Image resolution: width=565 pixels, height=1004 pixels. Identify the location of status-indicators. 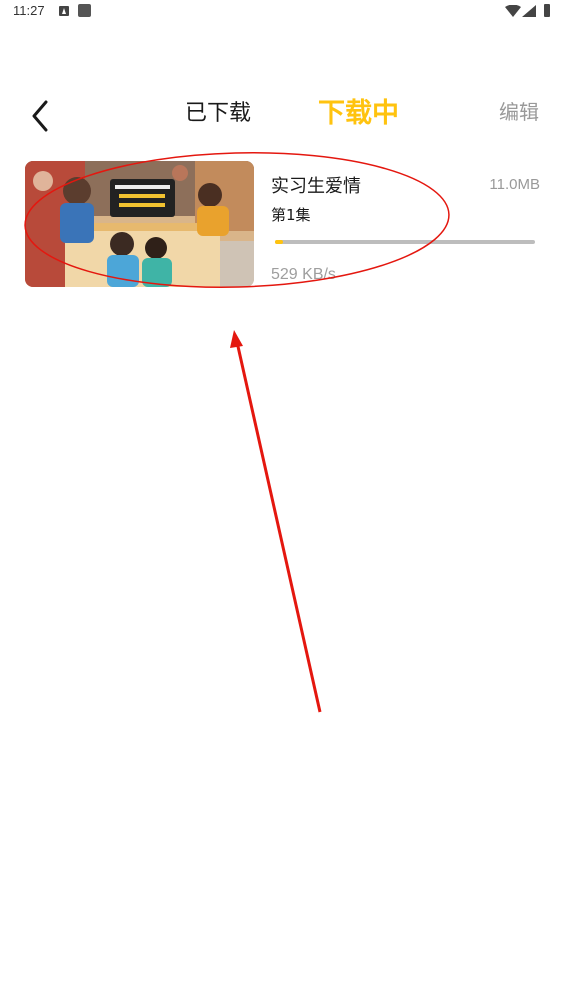
(528, 11).